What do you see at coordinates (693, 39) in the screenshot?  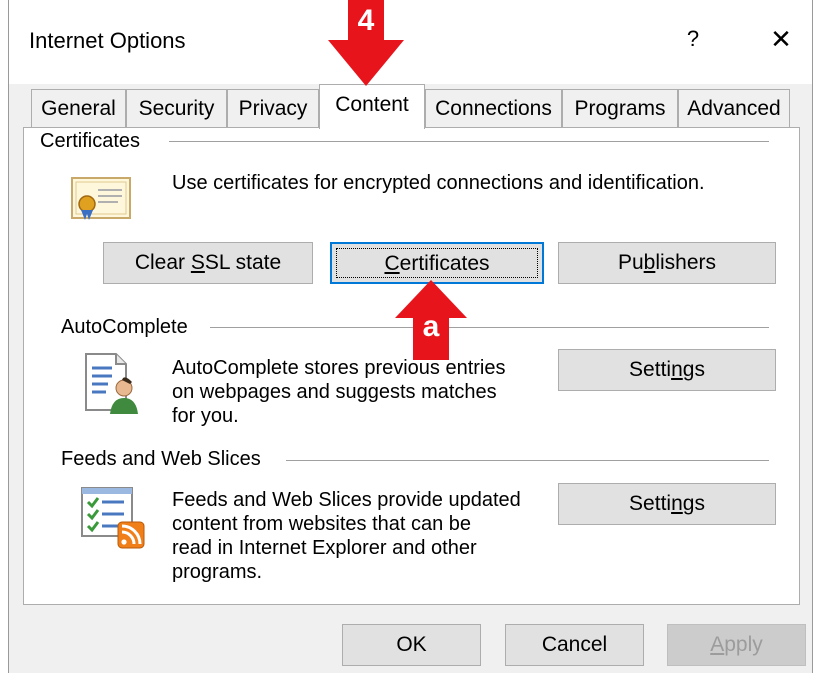 I see `help-button: ?` at bounding box center [693, 39].